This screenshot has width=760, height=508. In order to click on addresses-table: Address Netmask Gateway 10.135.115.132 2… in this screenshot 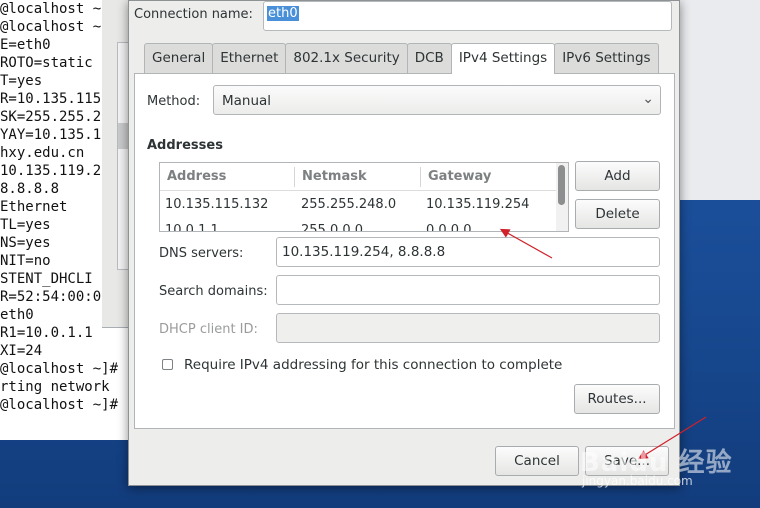, I will do `click(364, 197)`.